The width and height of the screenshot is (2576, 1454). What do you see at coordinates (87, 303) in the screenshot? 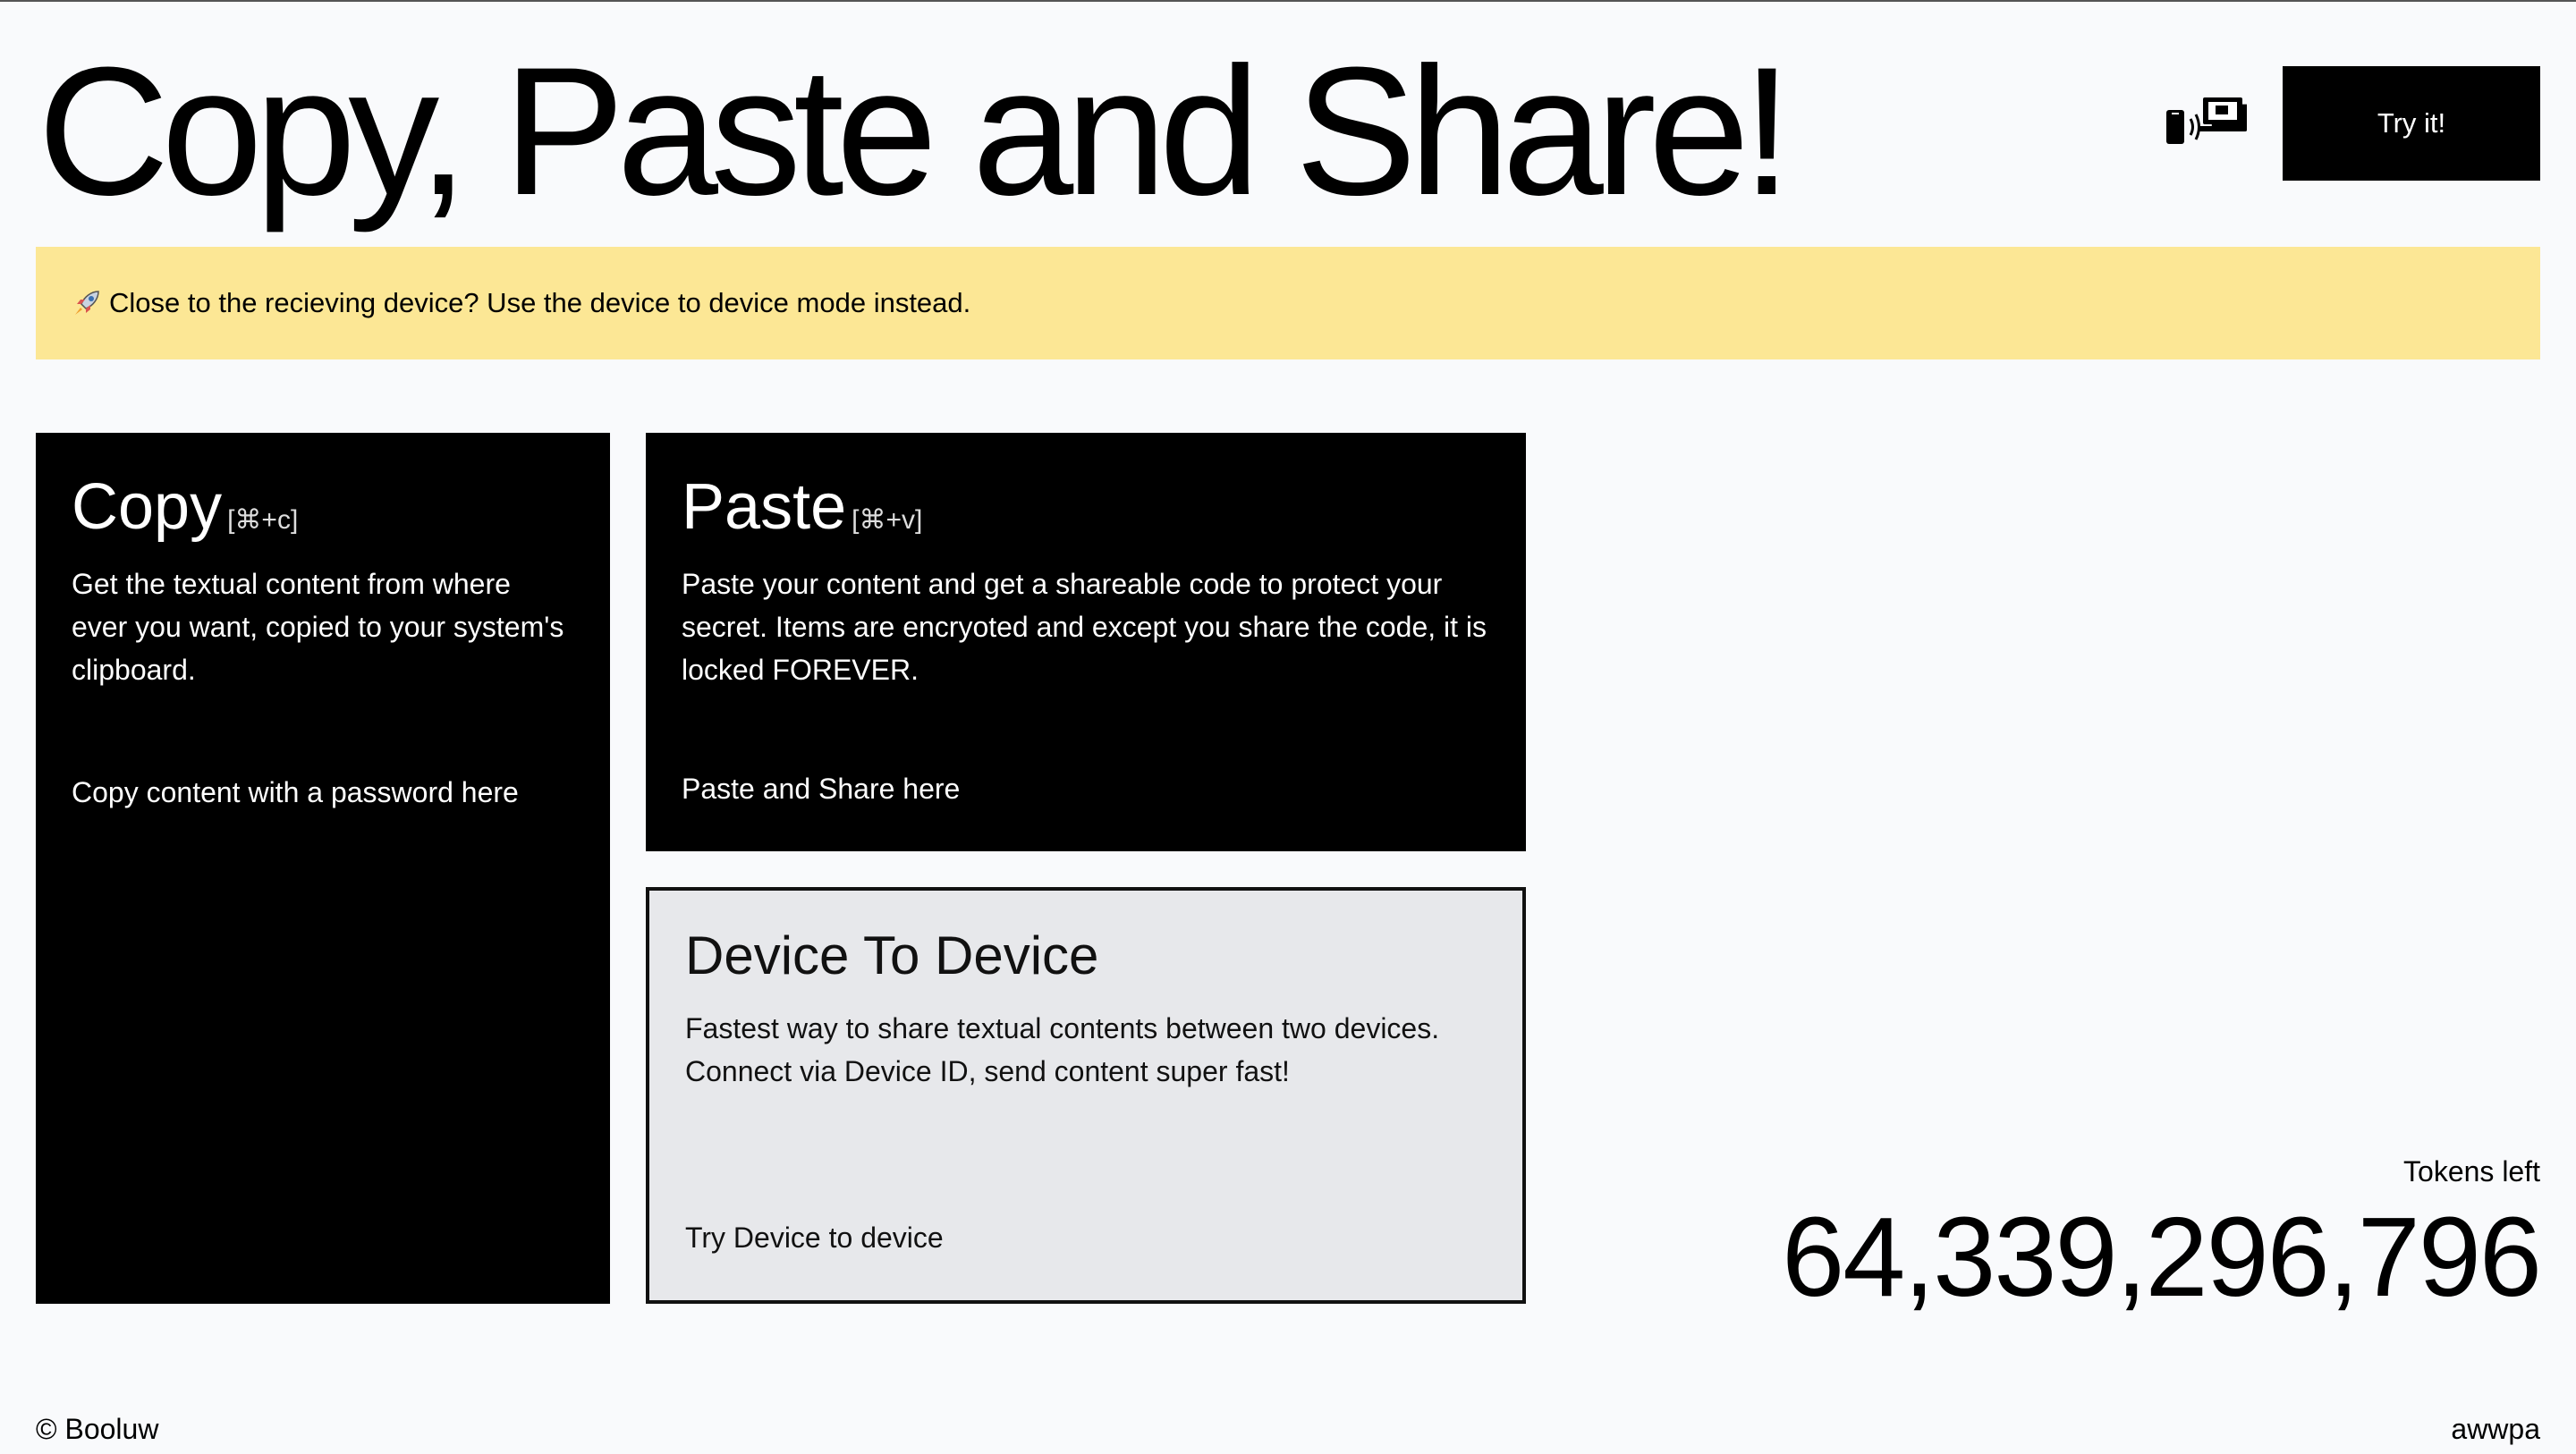
I see `rocket-icon` at bounding box center [87, 303].